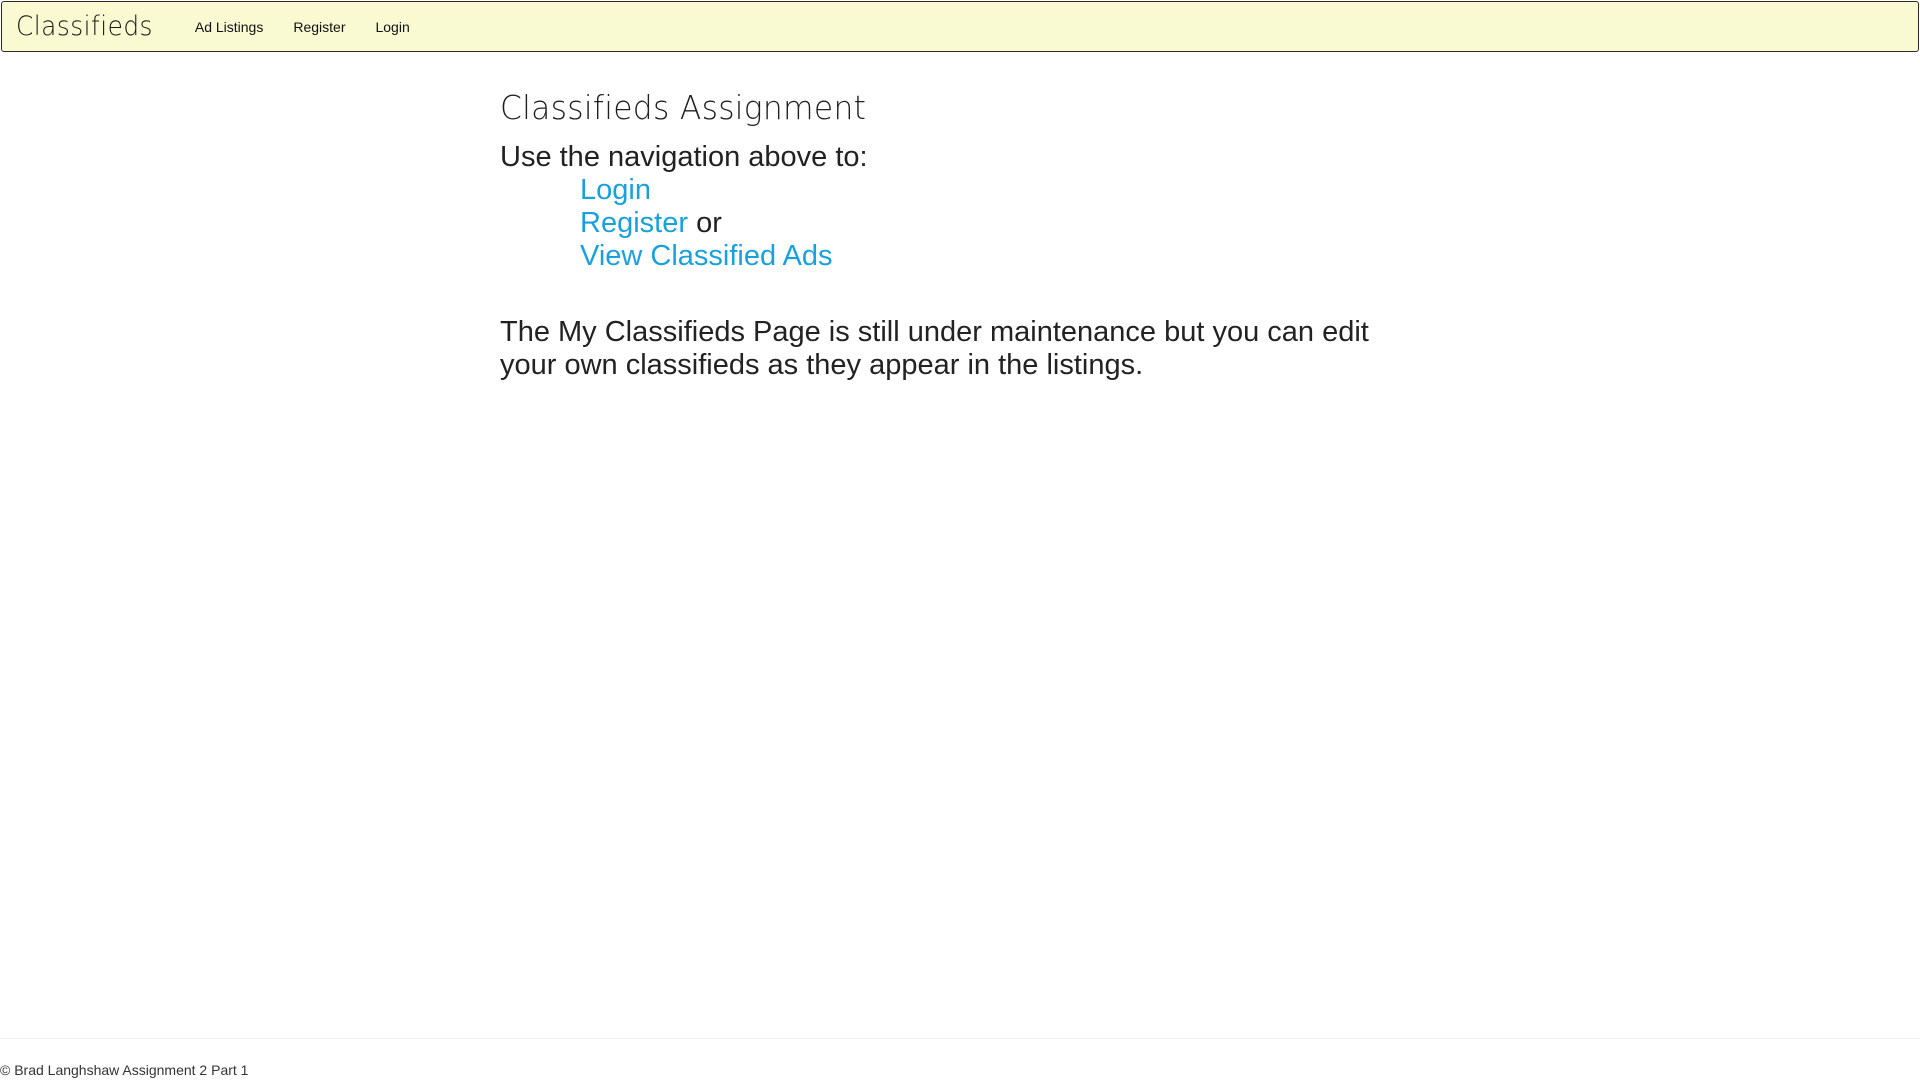 The image size is (1920, 1080). Describe the element at coordinates (634, 223) in the screenshot. I see `register-link: Register` at that location.